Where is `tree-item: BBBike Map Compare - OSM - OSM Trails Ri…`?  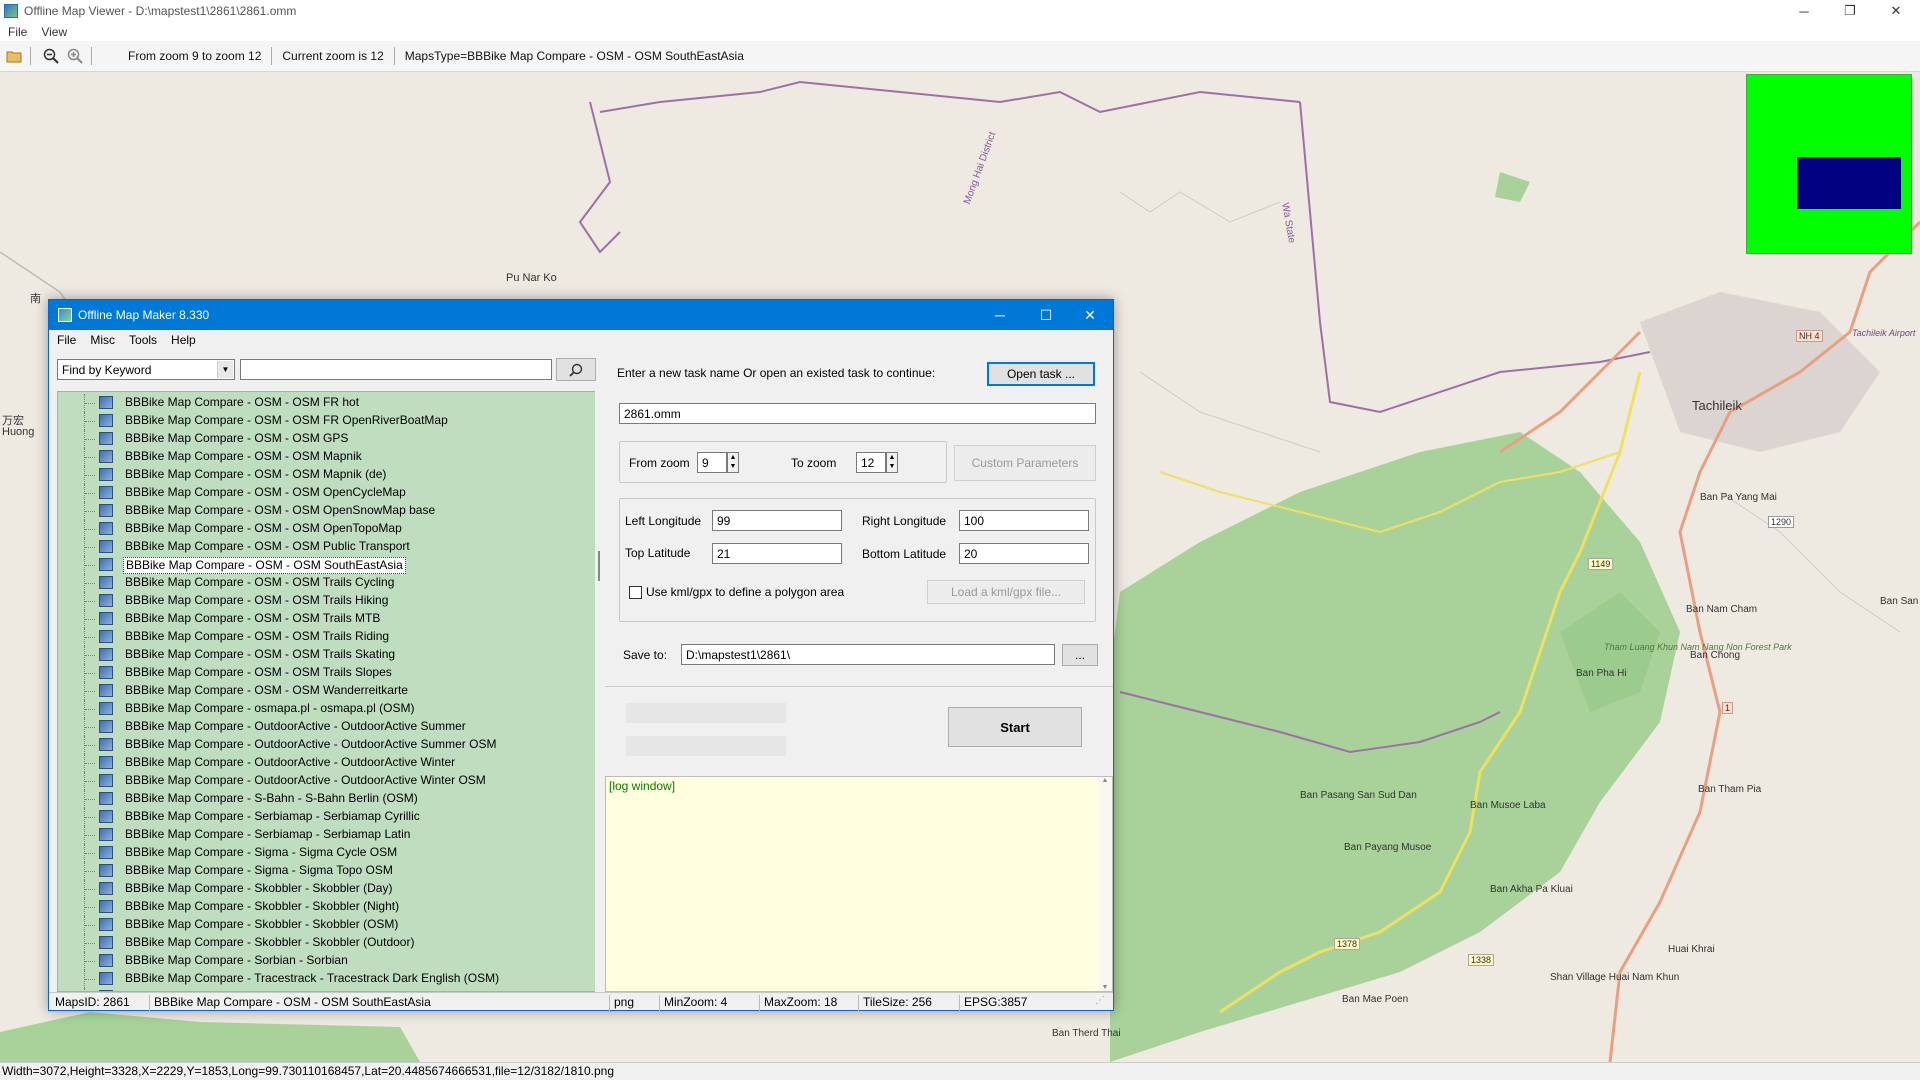
tree-item: BBBike Map Compare - OSM - OSM Trails Ri… is located at coordinates (327, 637).